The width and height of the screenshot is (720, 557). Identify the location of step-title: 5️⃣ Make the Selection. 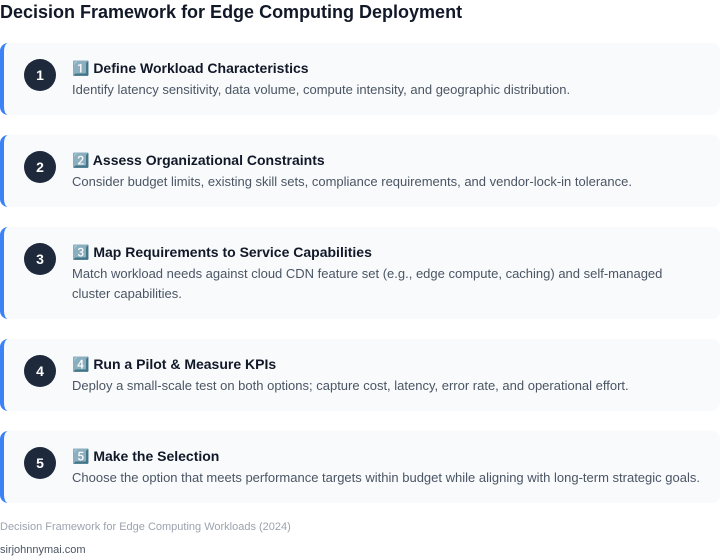
(146, 456).